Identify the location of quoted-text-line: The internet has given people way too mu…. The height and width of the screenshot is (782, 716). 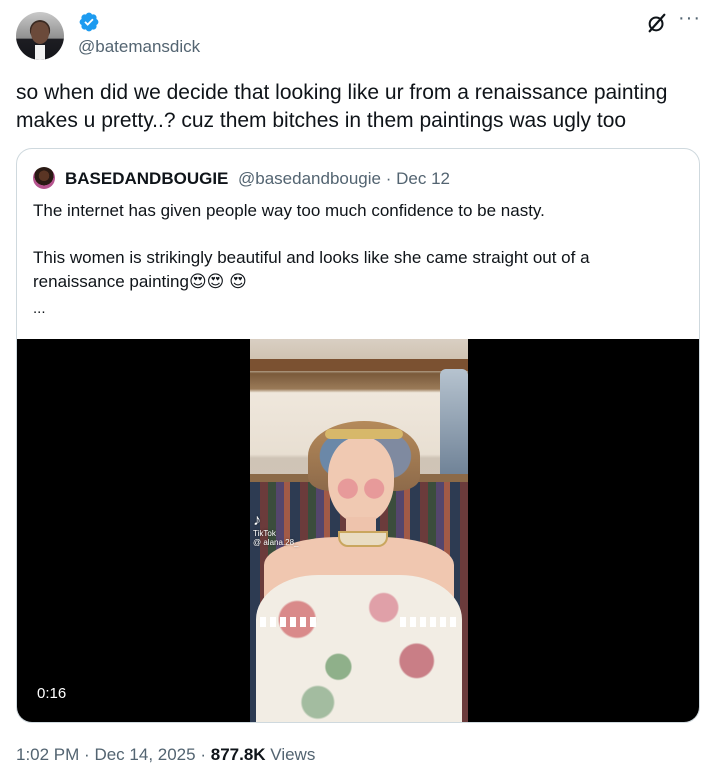
(289, 210).